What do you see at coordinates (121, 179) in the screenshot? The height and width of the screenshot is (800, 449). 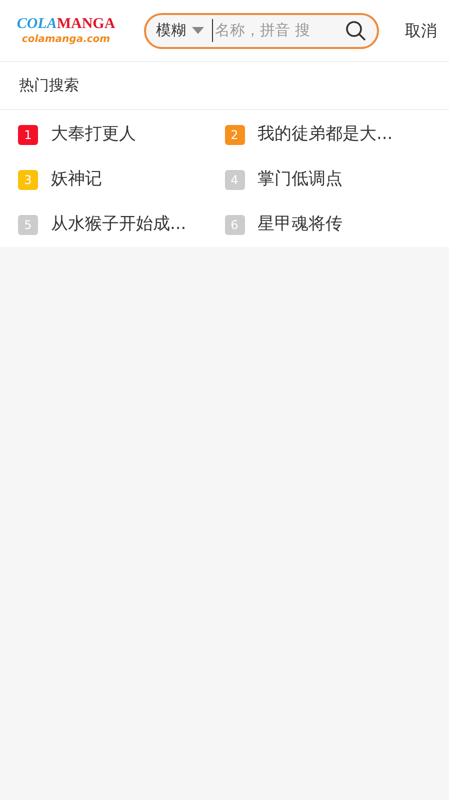 I see `hot-search-item: 3 妖神记` at bounding box center [121, 179].